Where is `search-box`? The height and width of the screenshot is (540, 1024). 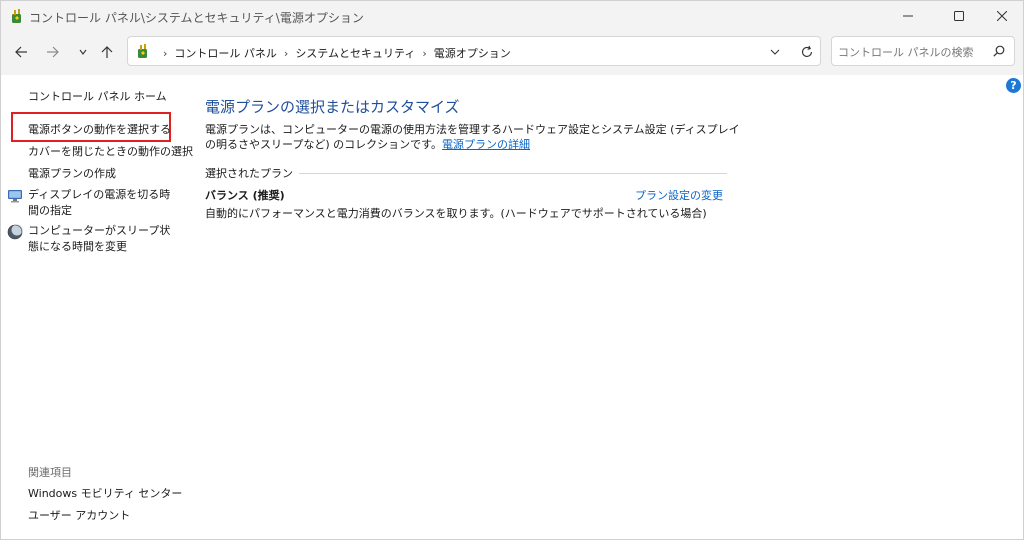
search-box is located at coordinates (923, 51).